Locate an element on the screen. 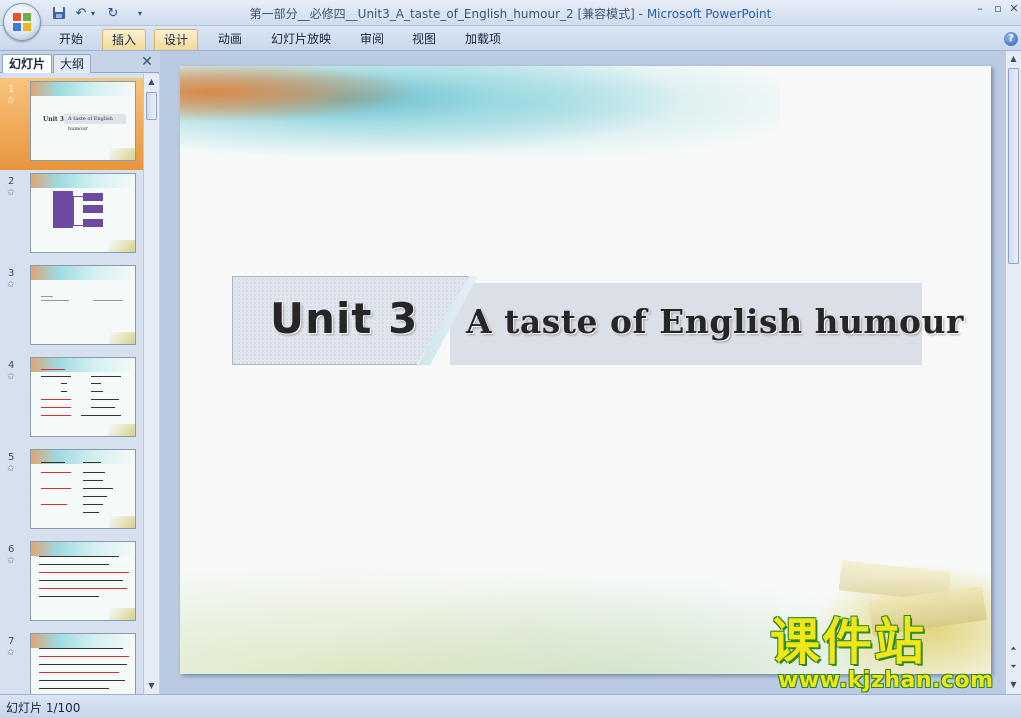  thumbnail-scrollbar: ▲ ▼ is located at coordinates (151, 384).